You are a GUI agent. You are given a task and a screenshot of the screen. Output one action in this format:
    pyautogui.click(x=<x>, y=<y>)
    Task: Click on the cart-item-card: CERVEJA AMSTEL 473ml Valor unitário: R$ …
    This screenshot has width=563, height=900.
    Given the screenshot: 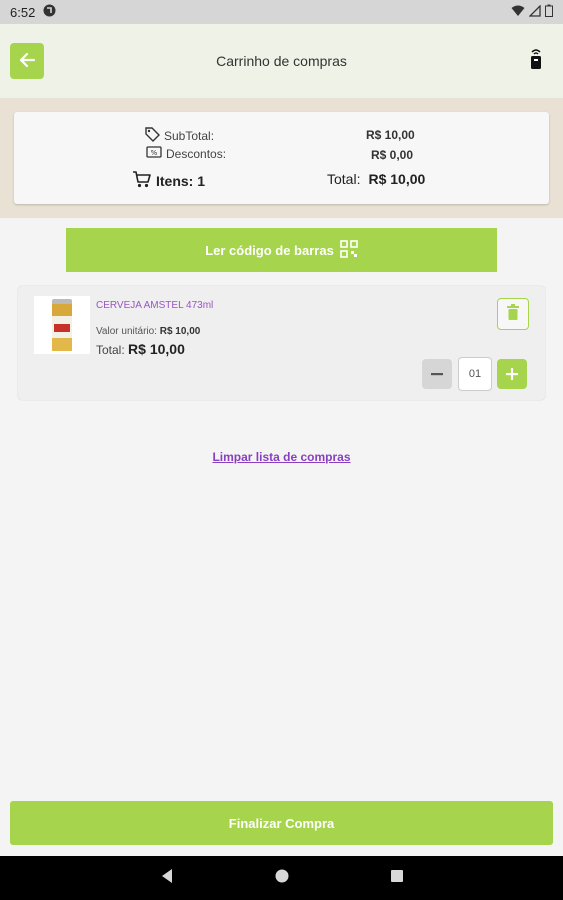 What is the action you would take?
    pyautogui.click(x=281, y=343)
    